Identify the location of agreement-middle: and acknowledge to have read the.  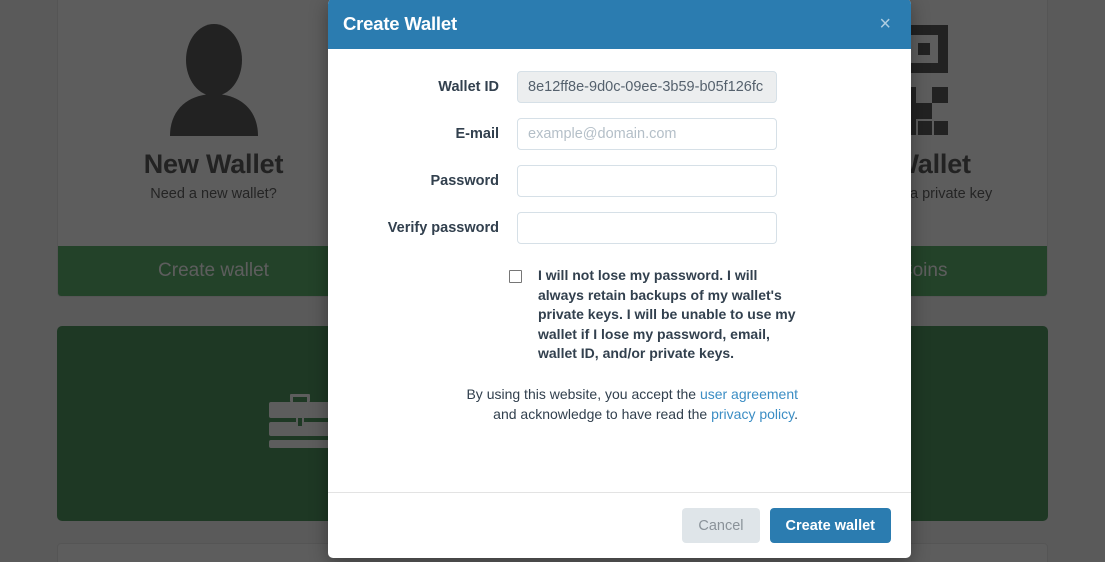
(602, 413).